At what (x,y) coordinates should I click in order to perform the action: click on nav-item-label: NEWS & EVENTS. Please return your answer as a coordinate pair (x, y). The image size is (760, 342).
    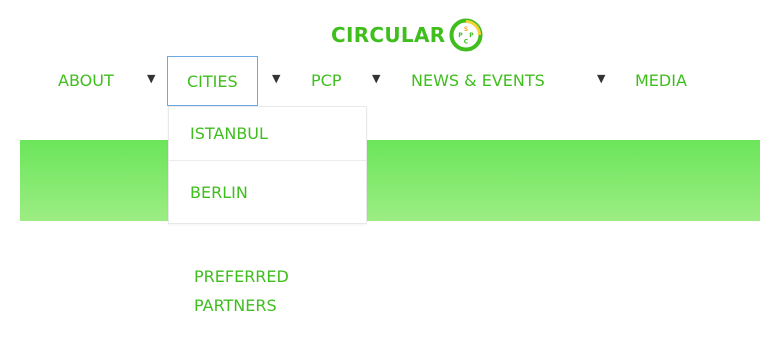
    Looking at the image, I should click on (478, 80).